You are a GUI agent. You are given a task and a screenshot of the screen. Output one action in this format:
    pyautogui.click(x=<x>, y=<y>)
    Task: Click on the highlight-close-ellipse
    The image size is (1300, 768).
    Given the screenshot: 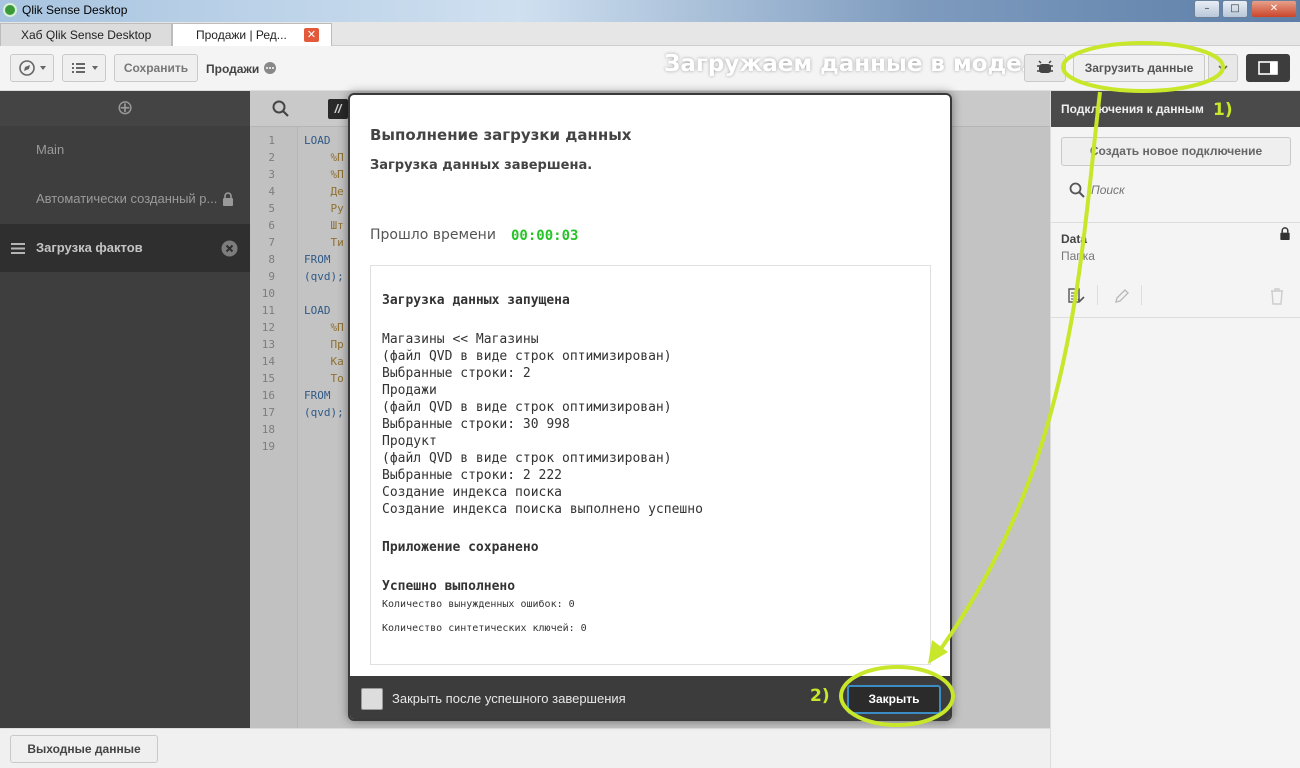 What is the action you would take?
    pyautogui.click(x=897, y=696)
    